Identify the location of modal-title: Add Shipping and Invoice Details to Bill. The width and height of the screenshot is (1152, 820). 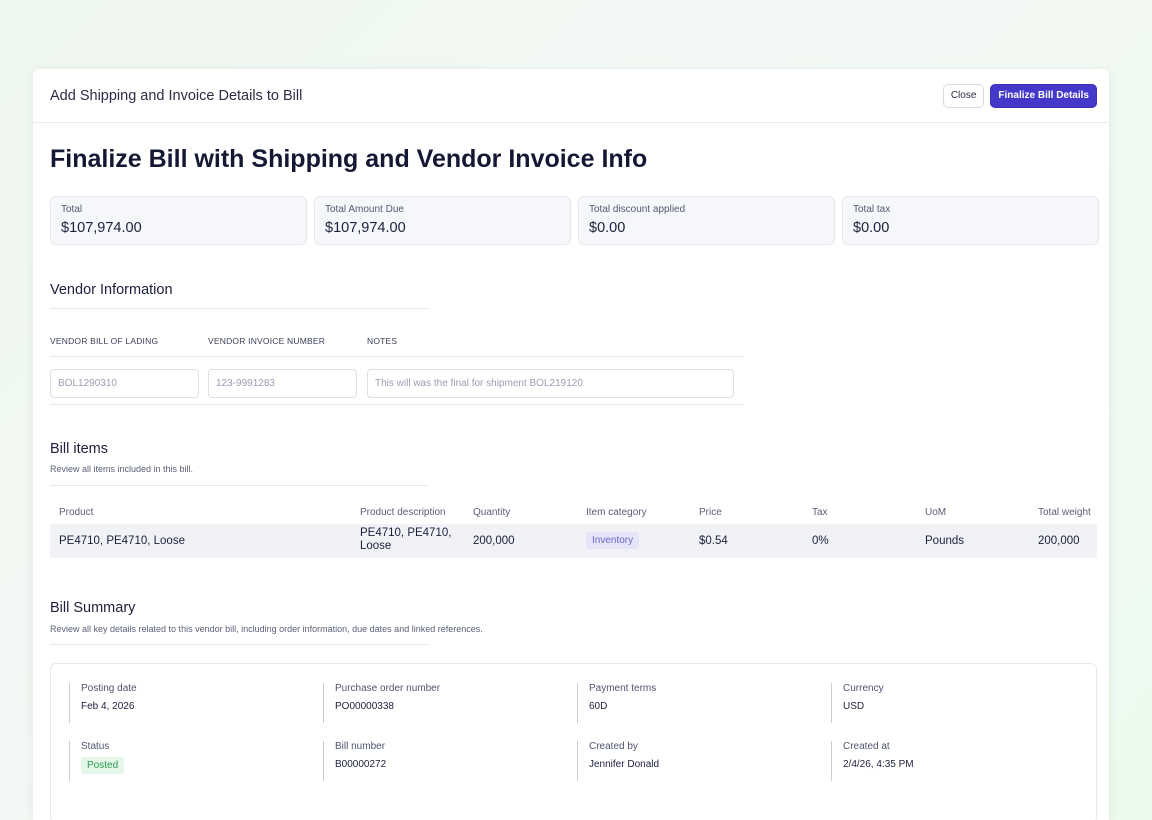
(176, 95).